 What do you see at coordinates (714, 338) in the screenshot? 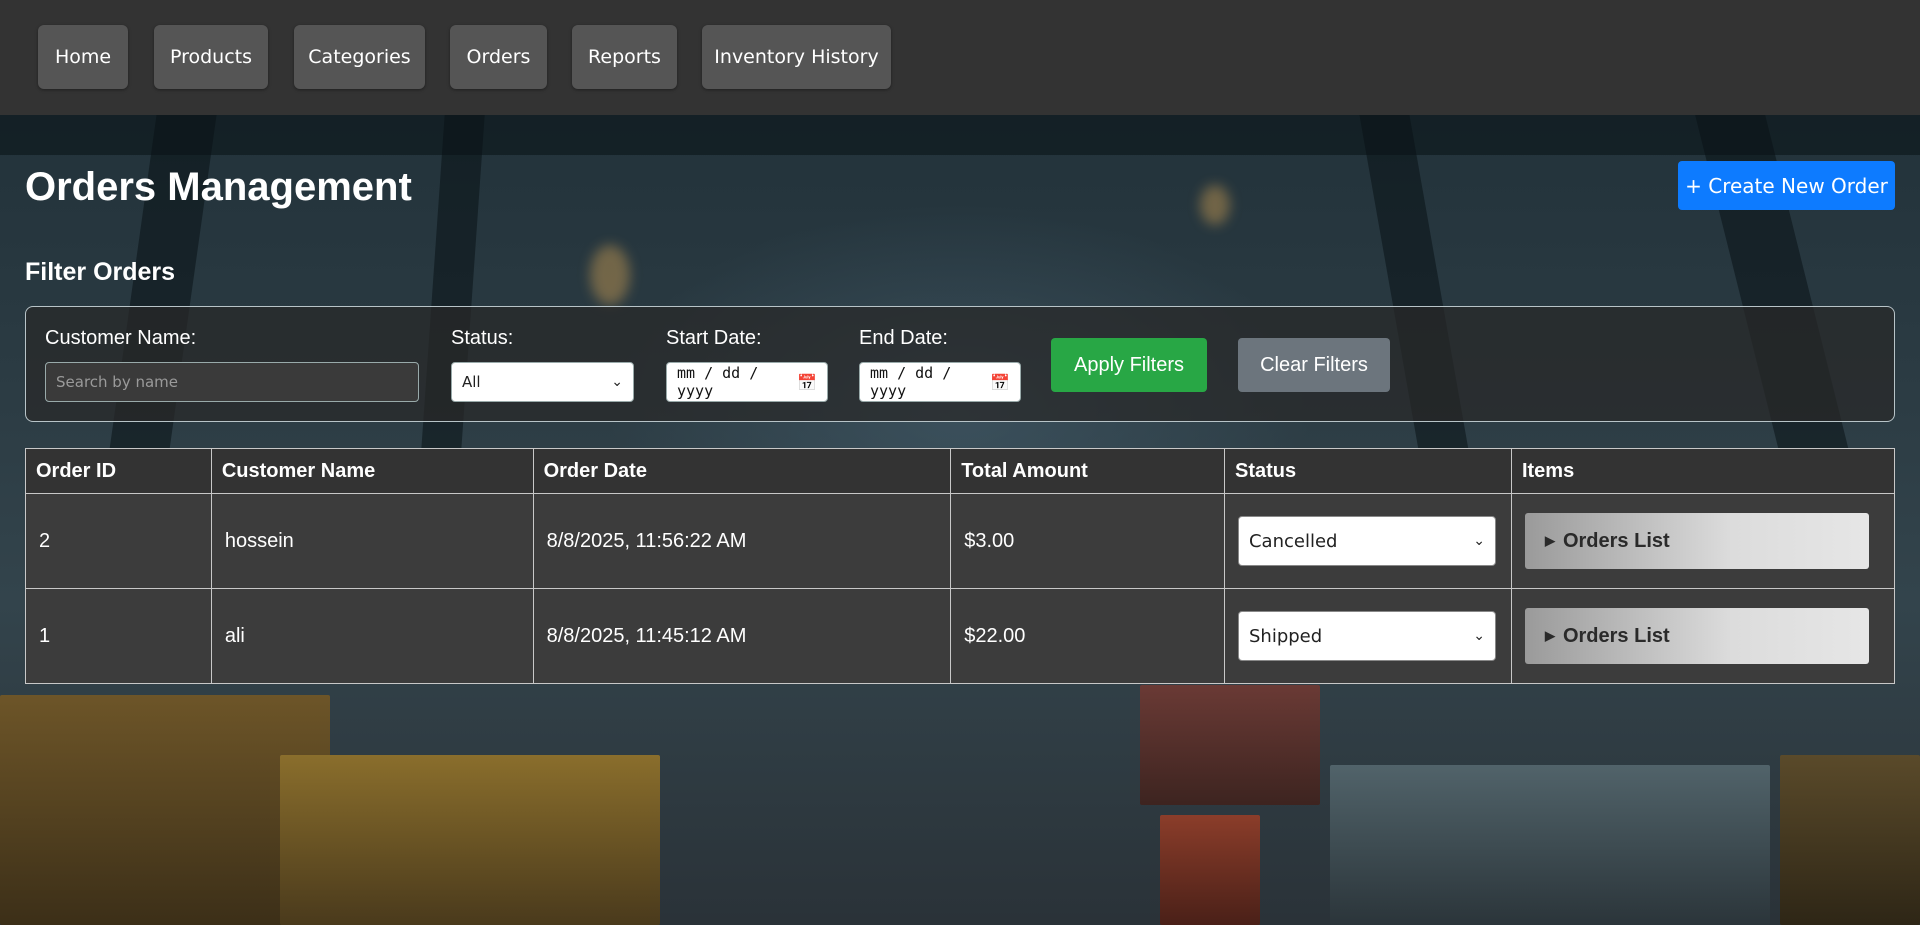
I see `start-date-label: Start Date:` at bounding box center [714, 338].